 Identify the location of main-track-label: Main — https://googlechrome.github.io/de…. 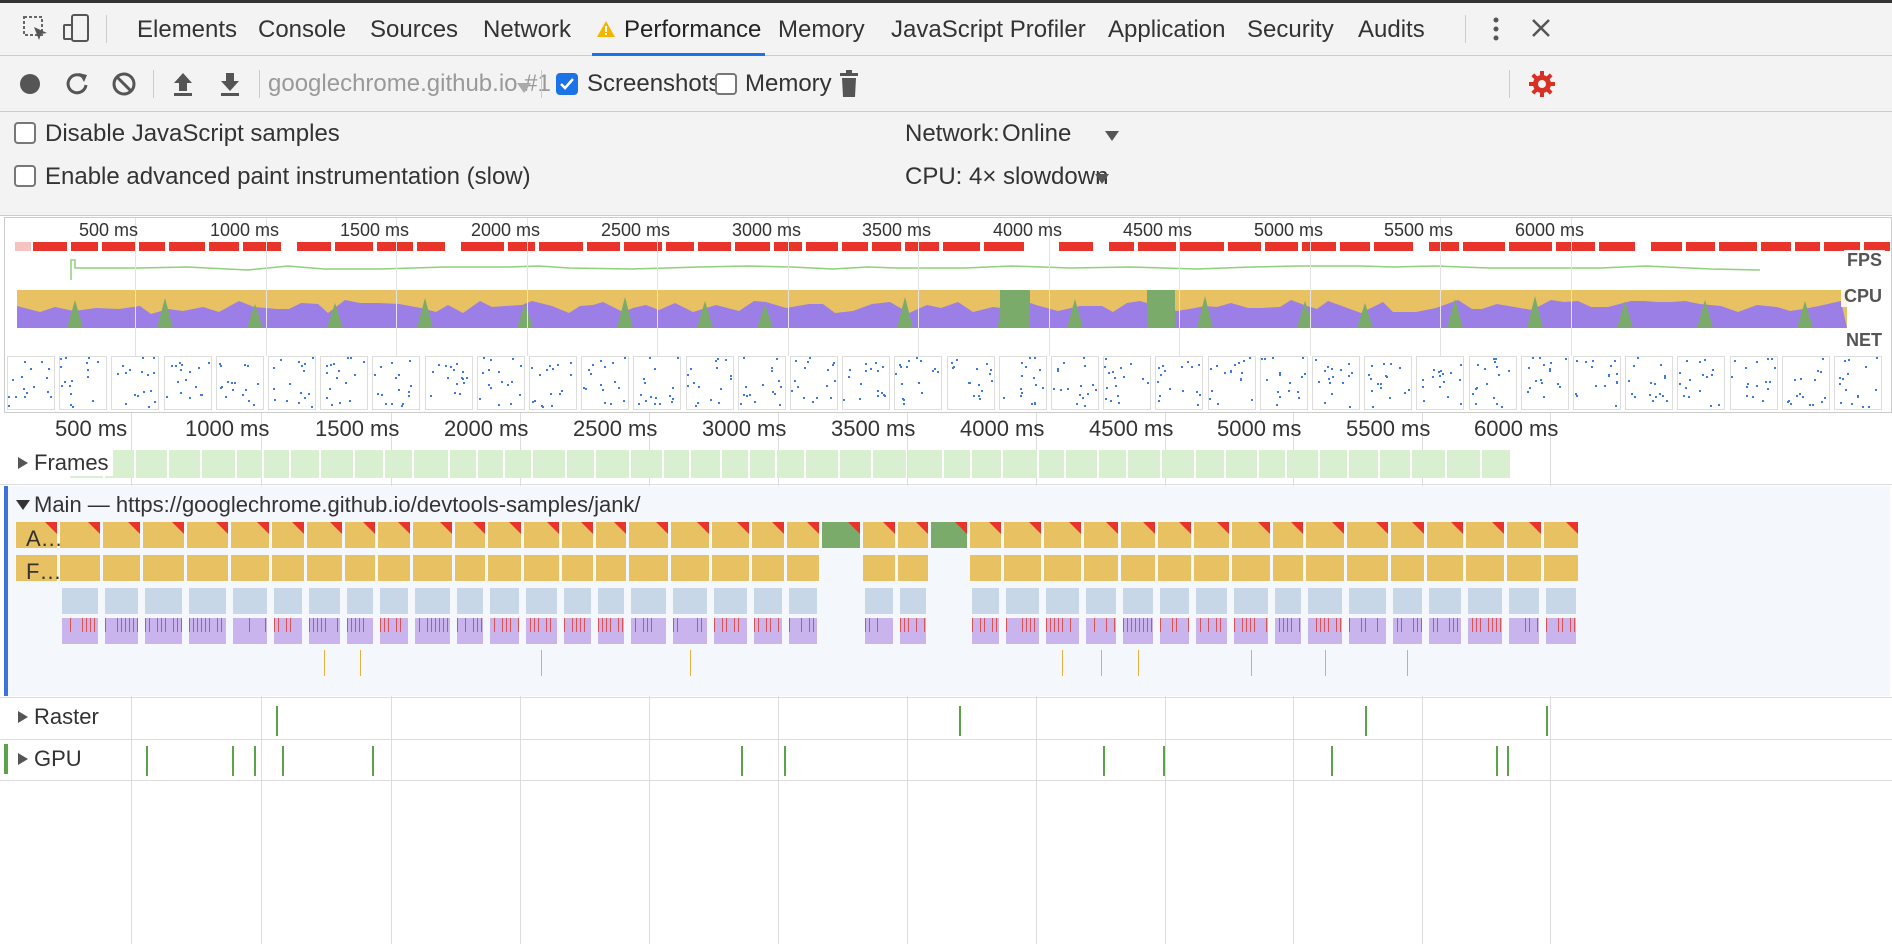
(339, 505).